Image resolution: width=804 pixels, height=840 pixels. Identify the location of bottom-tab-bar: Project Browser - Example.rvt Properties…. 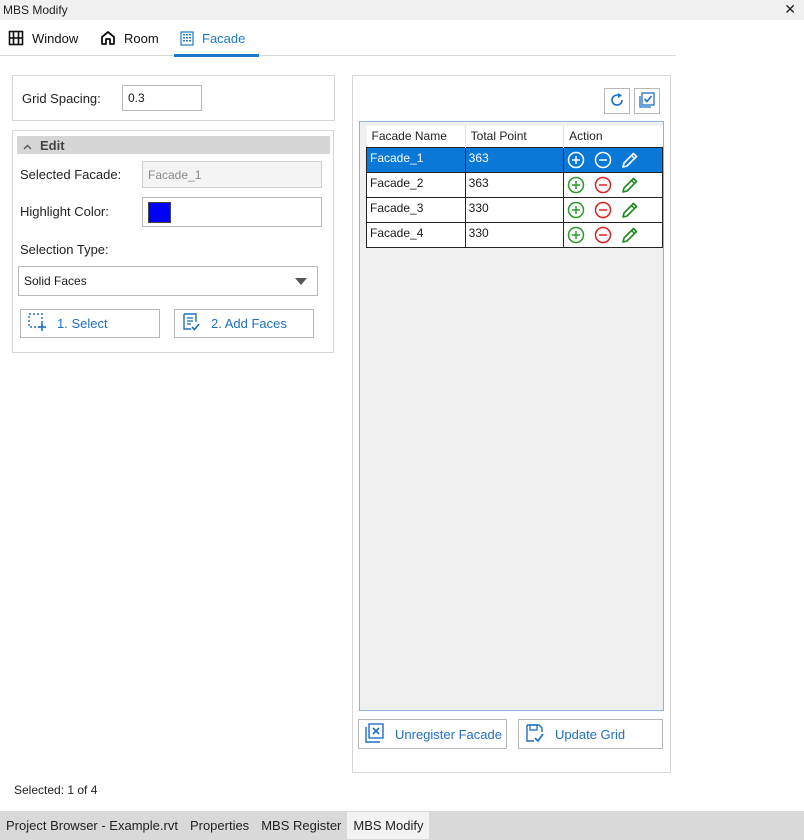
(402, 825).